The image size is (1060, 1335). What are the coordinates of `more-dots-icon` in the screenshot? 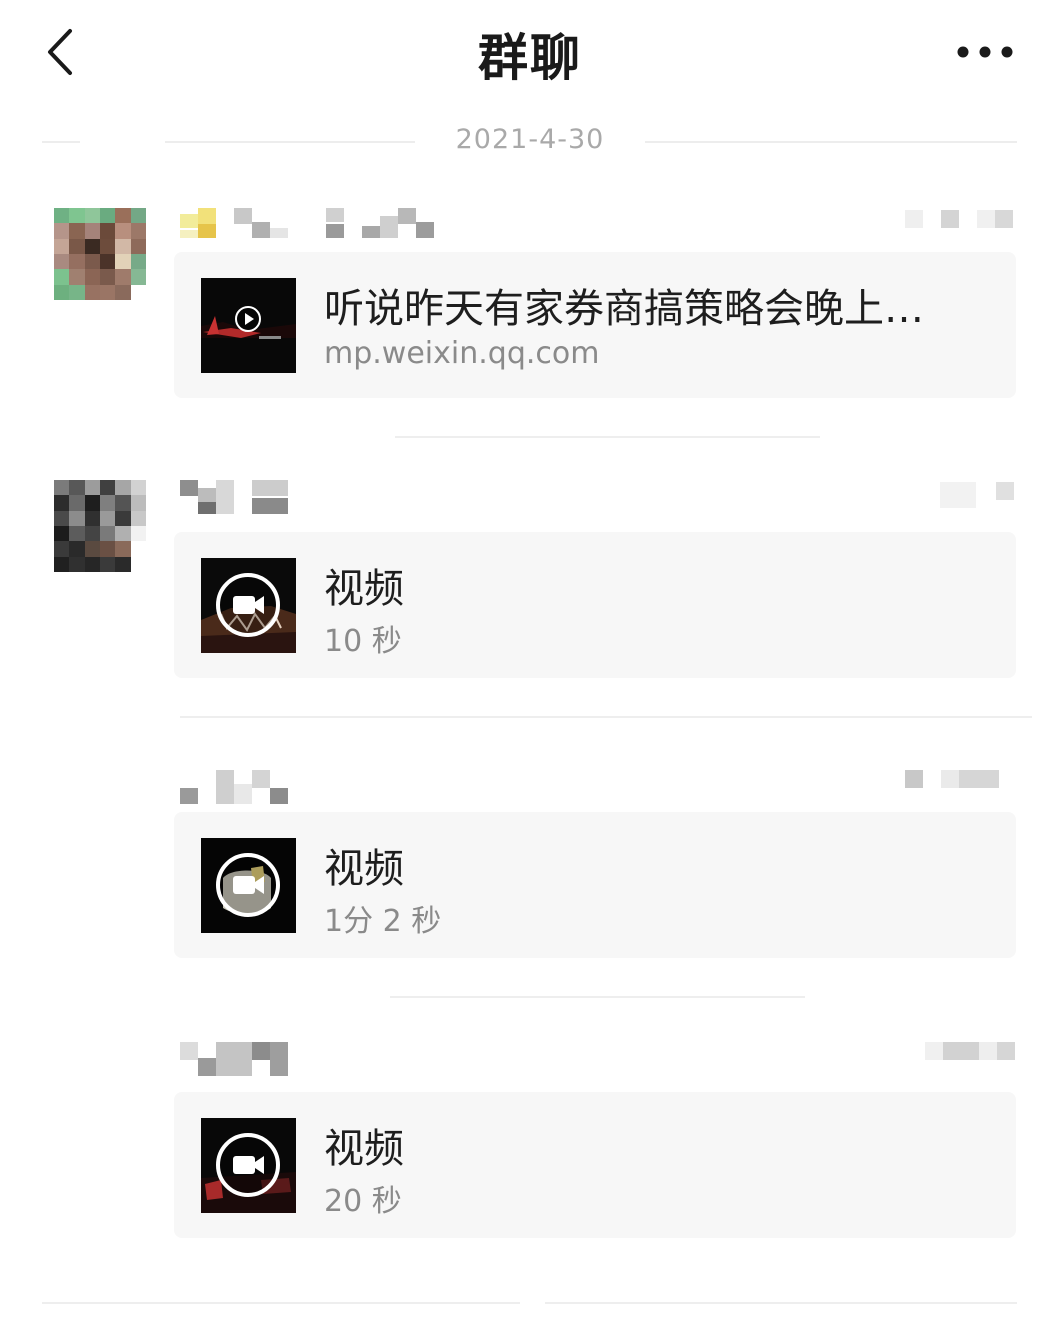 It's located at (985, 52).